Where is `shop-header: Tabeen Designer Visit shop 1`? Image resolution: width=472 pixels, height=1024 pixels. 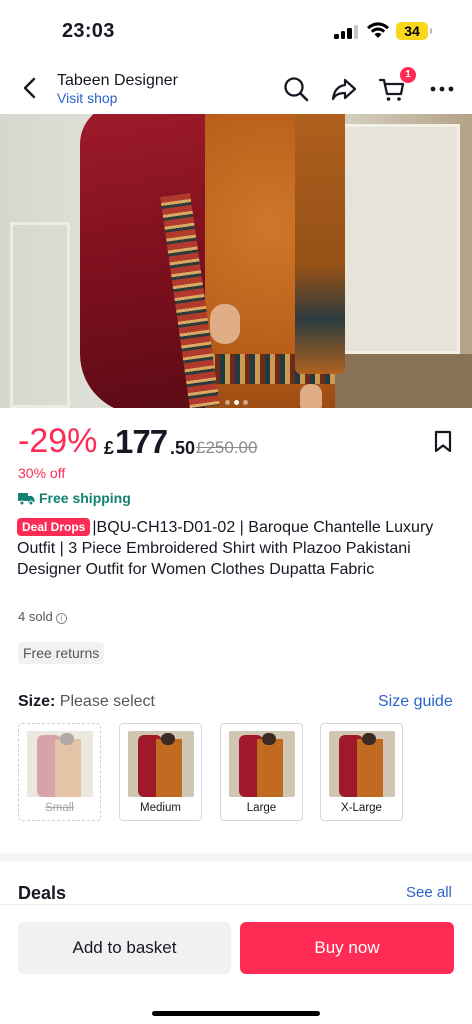
shop-header: Tabeen Designer Visit shop 1 is located at coordinates (236, 88).